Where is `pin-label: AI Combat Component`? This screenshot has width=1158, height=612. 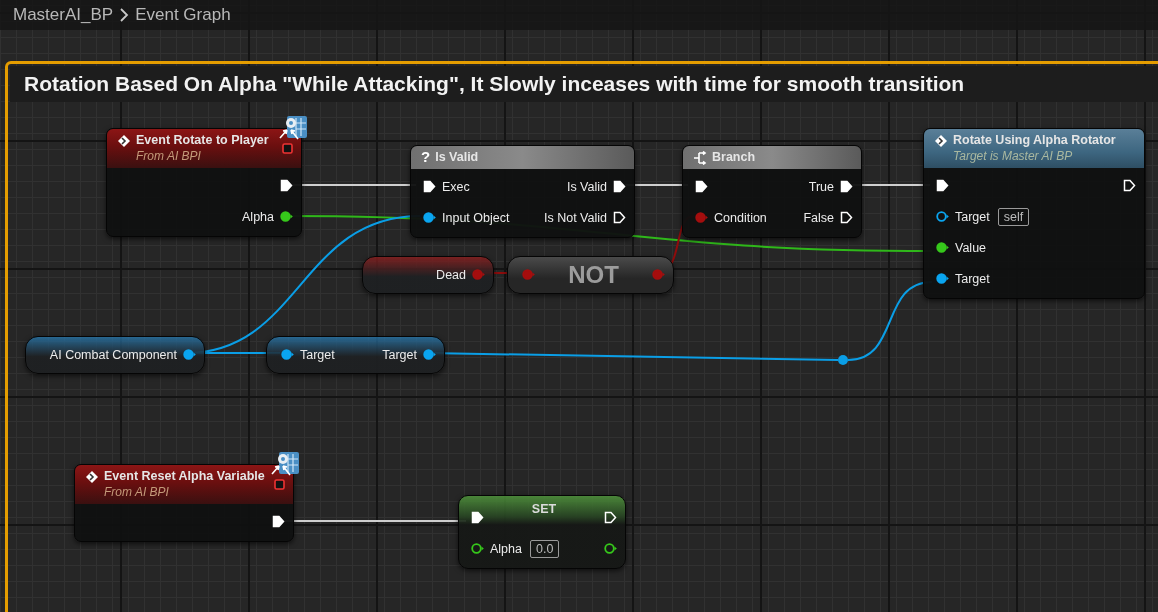
pin-label: AI Combat Component is located at coordinates (113, 354).